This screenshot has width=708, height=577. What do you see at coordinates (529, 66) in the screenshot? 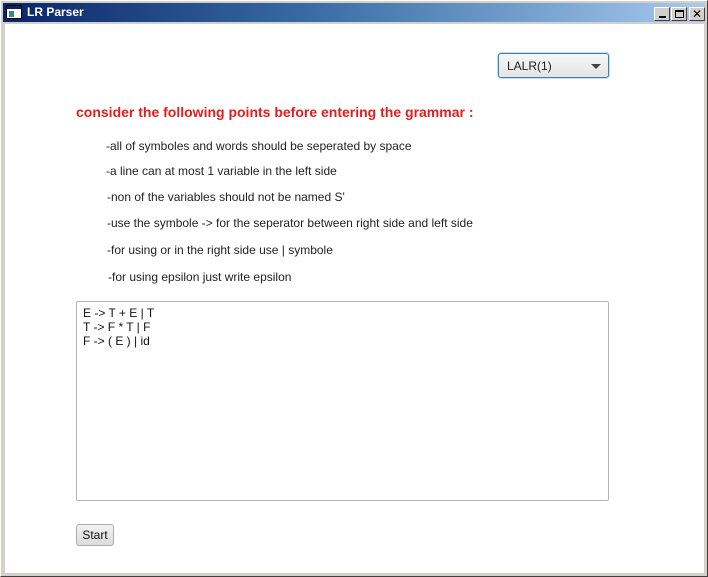
I see `parser-type-value: LALR(1)` at bounding box center [529, 66].